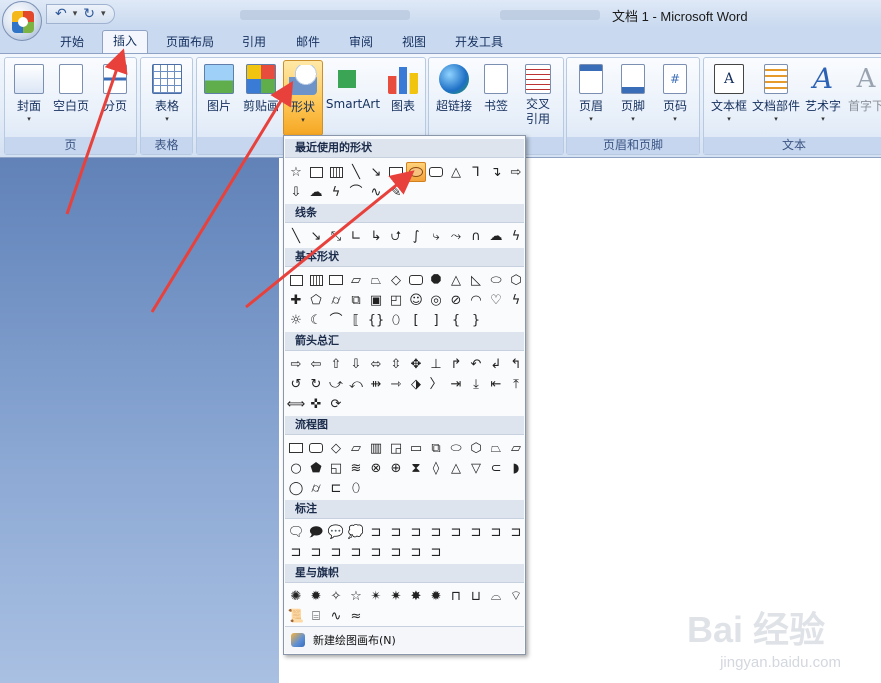 Image resolution: width=881 pixels, height=683 pixels. I want to click on quad-arrow-callout-shape-icon: ✜, so click(316, 404).